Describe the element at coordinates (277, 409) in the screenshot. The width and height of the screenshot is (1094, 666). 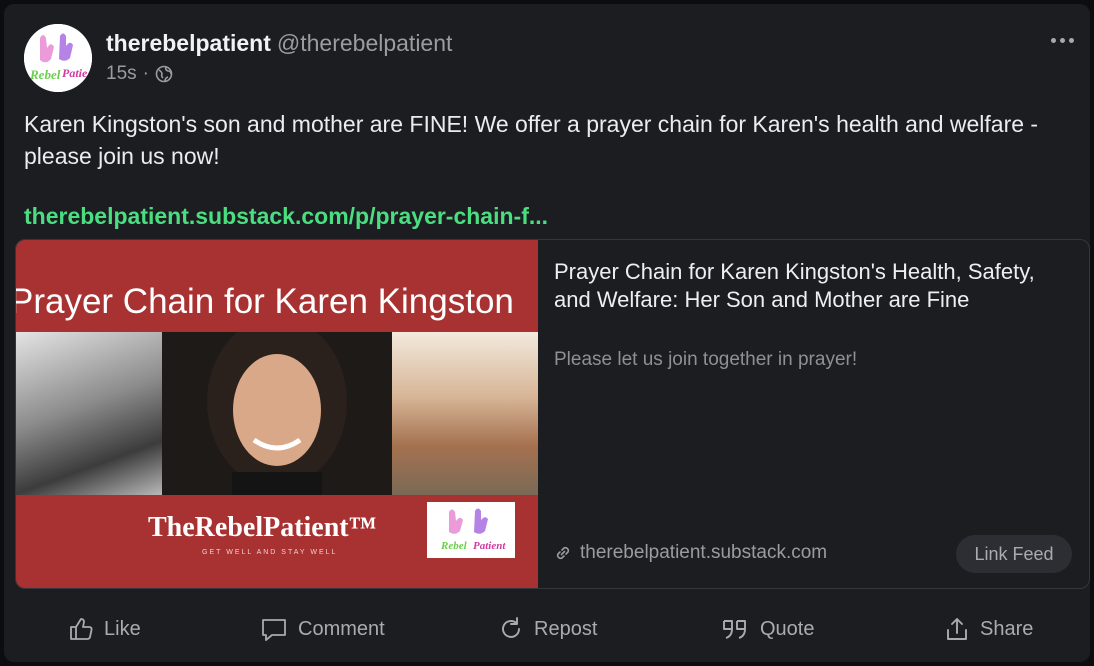
I see `portrait-photo` at that location.